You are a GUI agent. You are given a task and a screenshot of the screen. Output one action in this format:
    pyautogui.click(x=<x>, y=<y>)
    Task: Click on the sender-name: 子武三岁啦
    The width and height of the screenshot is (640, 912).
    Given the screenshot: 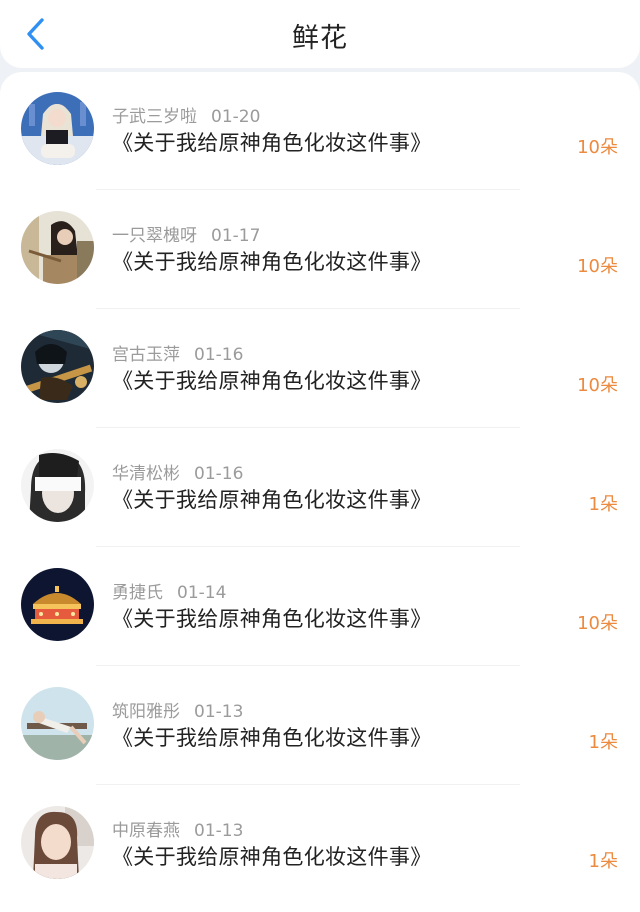 What is the action you would take?
    pyautogui.click(x=154, y=117)
    